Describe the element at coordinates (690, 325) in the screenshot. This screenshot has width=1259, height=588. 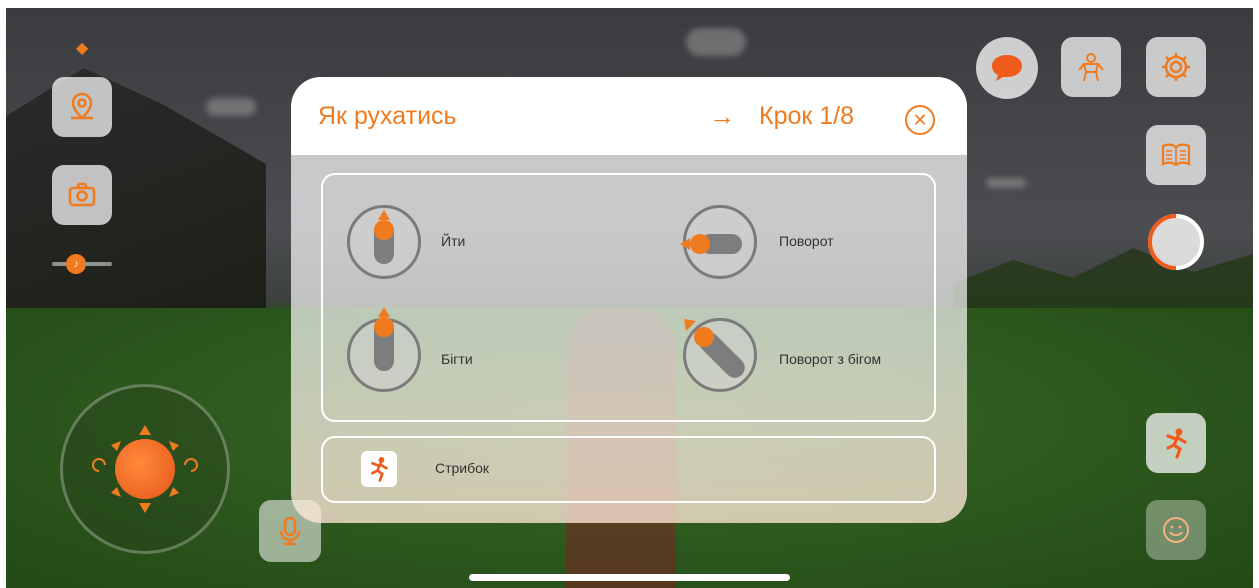
I see `arrow-up-left-icon` at that location.